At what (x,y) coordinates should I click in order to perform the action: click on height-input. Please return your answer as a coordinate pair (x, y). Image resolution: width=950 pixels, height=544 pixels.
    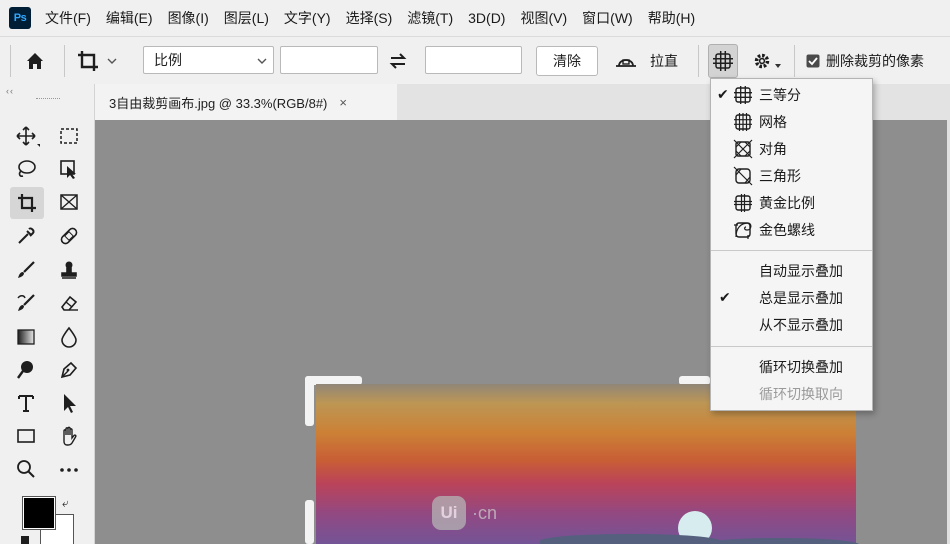
    Looking at the image, I should click on (473, 60).